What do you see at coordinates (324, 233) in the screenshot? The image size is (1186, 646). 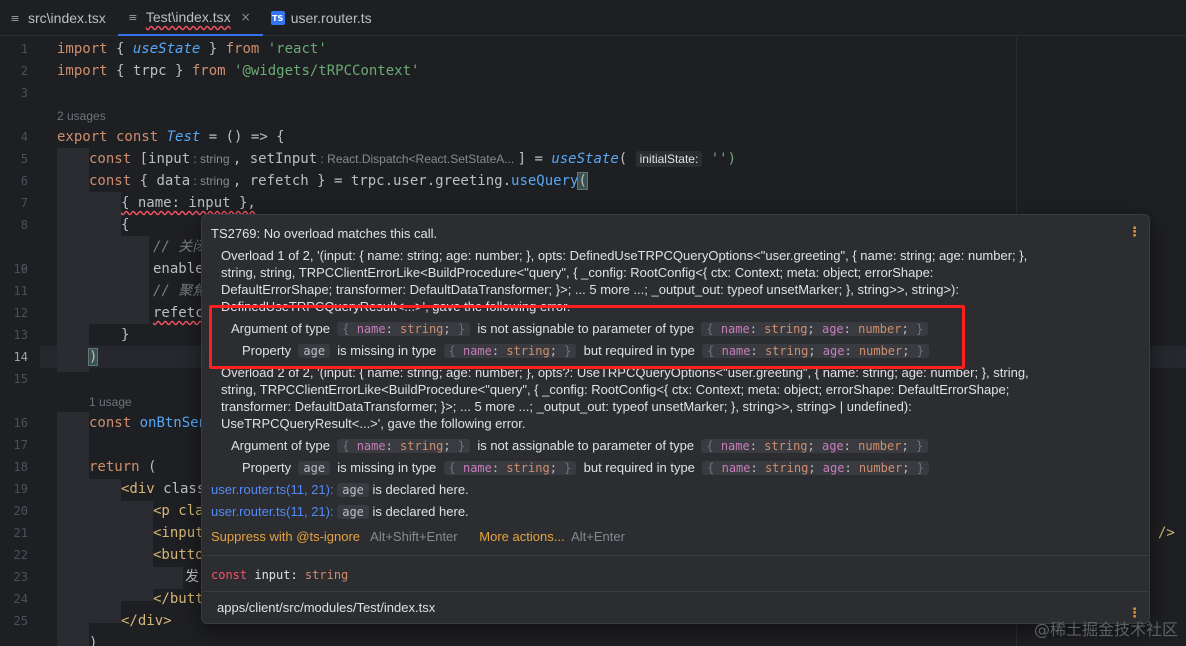 I see `error-title: TS2769: No overload matches this call.` at bounding box center [324, 233].